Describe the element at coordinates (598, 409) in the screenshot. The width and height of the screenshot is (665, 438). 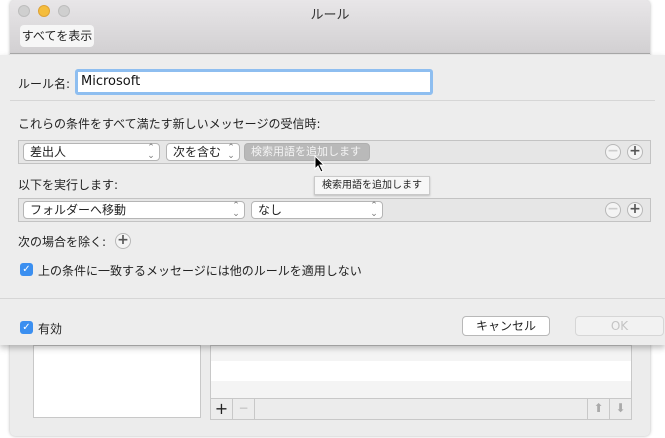
I see `move-up-button: ⬆` at that location.